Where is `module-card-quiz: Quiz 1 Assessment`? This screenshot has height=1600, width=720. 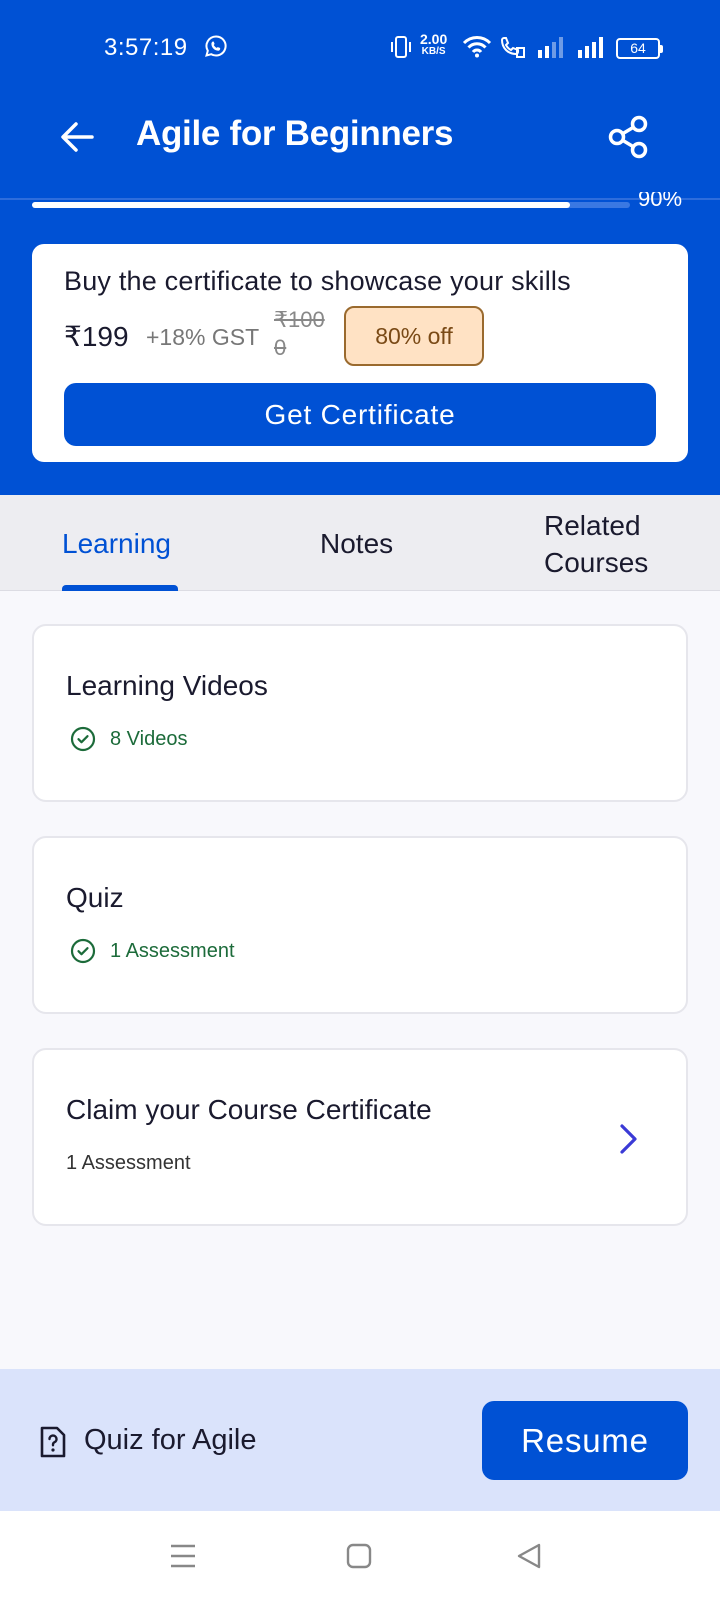 module-card-quiz: Quiz 1 Assessment is located at coordinates (360, 925).